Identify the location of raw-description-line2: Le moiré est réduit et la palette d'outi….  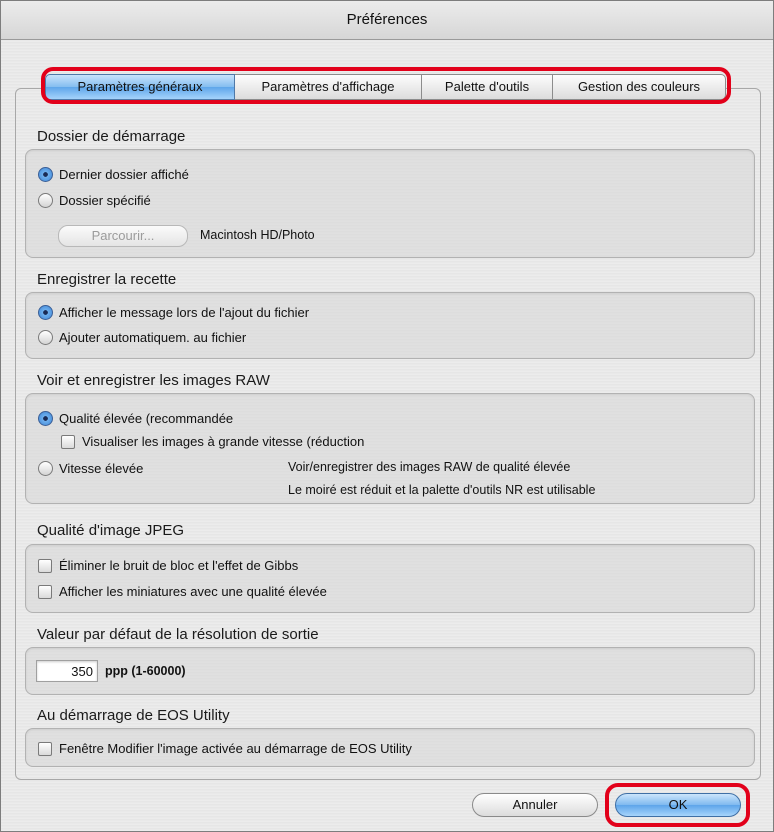
(442, 490).